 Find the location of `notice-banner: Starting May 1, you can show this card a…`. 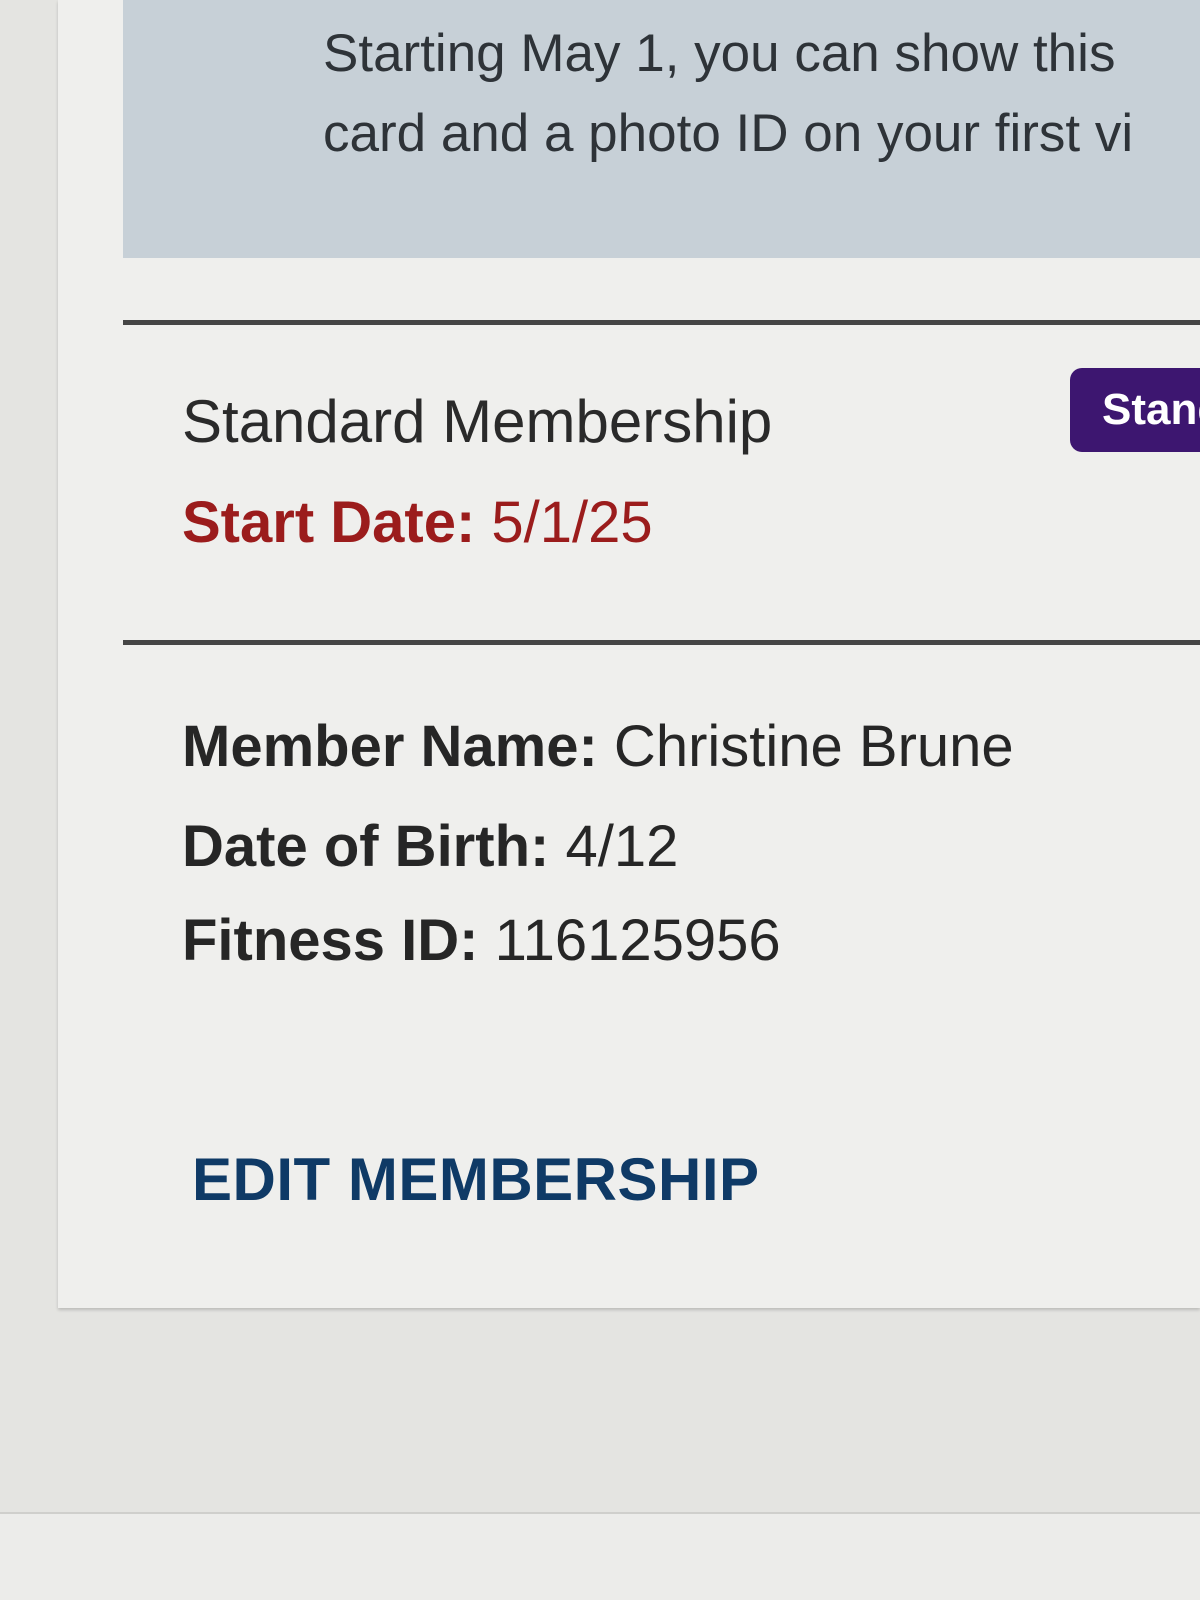

notice-banner: Starting May 1, you can show this card a… is located at coordinates (661, 129).